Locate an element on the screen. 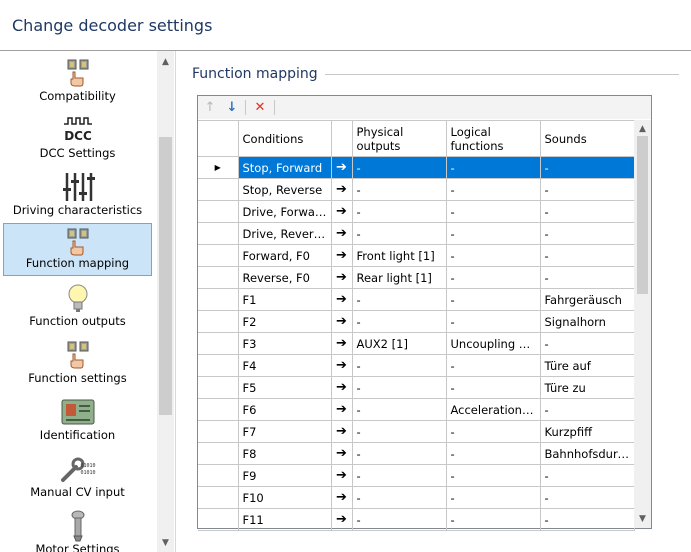  condition-cell: F10 is located at coordinates (284, 497).